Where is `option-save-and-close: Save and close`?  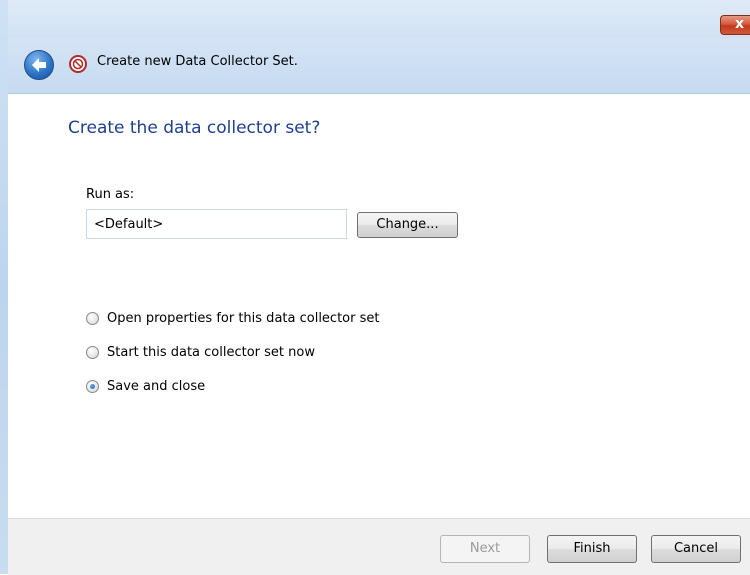
option-save-and-close: Save and close is located at coordinates (145, 386).